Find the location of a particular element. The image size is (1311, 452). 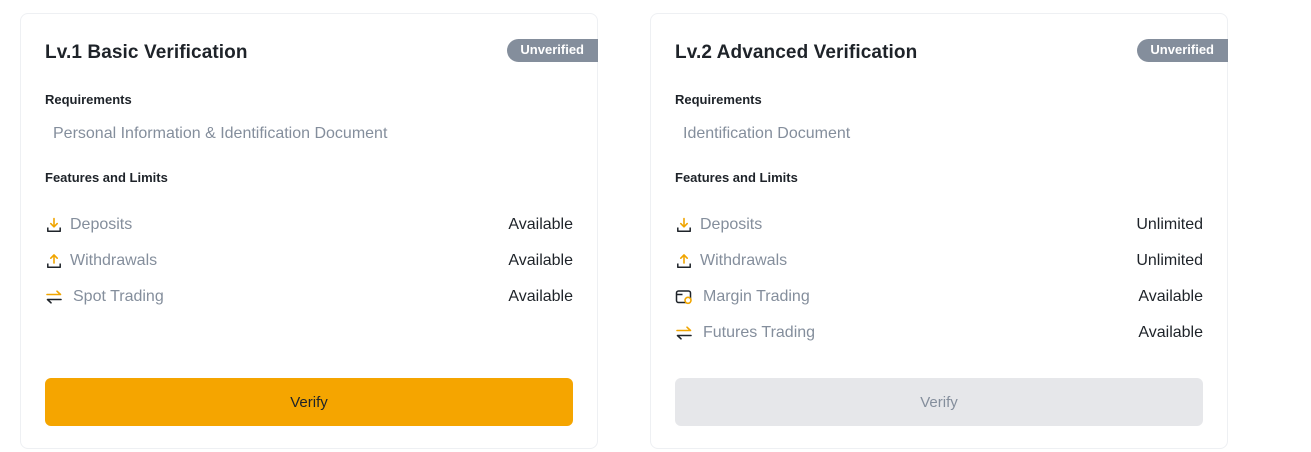

feature-row-deposits: Deposits Unlimited is located at coordinates (939, 225).